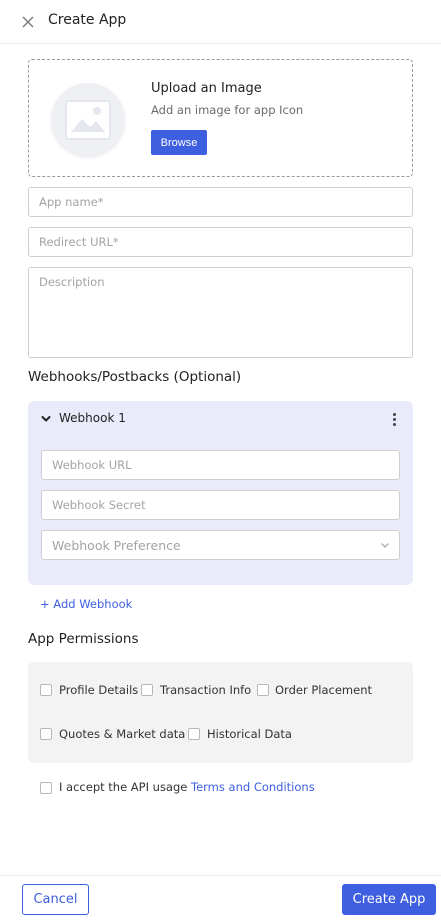 The height and width of the screenshot is (920, 441). I want to click on historical-data-checkbox, so click(194, 734).